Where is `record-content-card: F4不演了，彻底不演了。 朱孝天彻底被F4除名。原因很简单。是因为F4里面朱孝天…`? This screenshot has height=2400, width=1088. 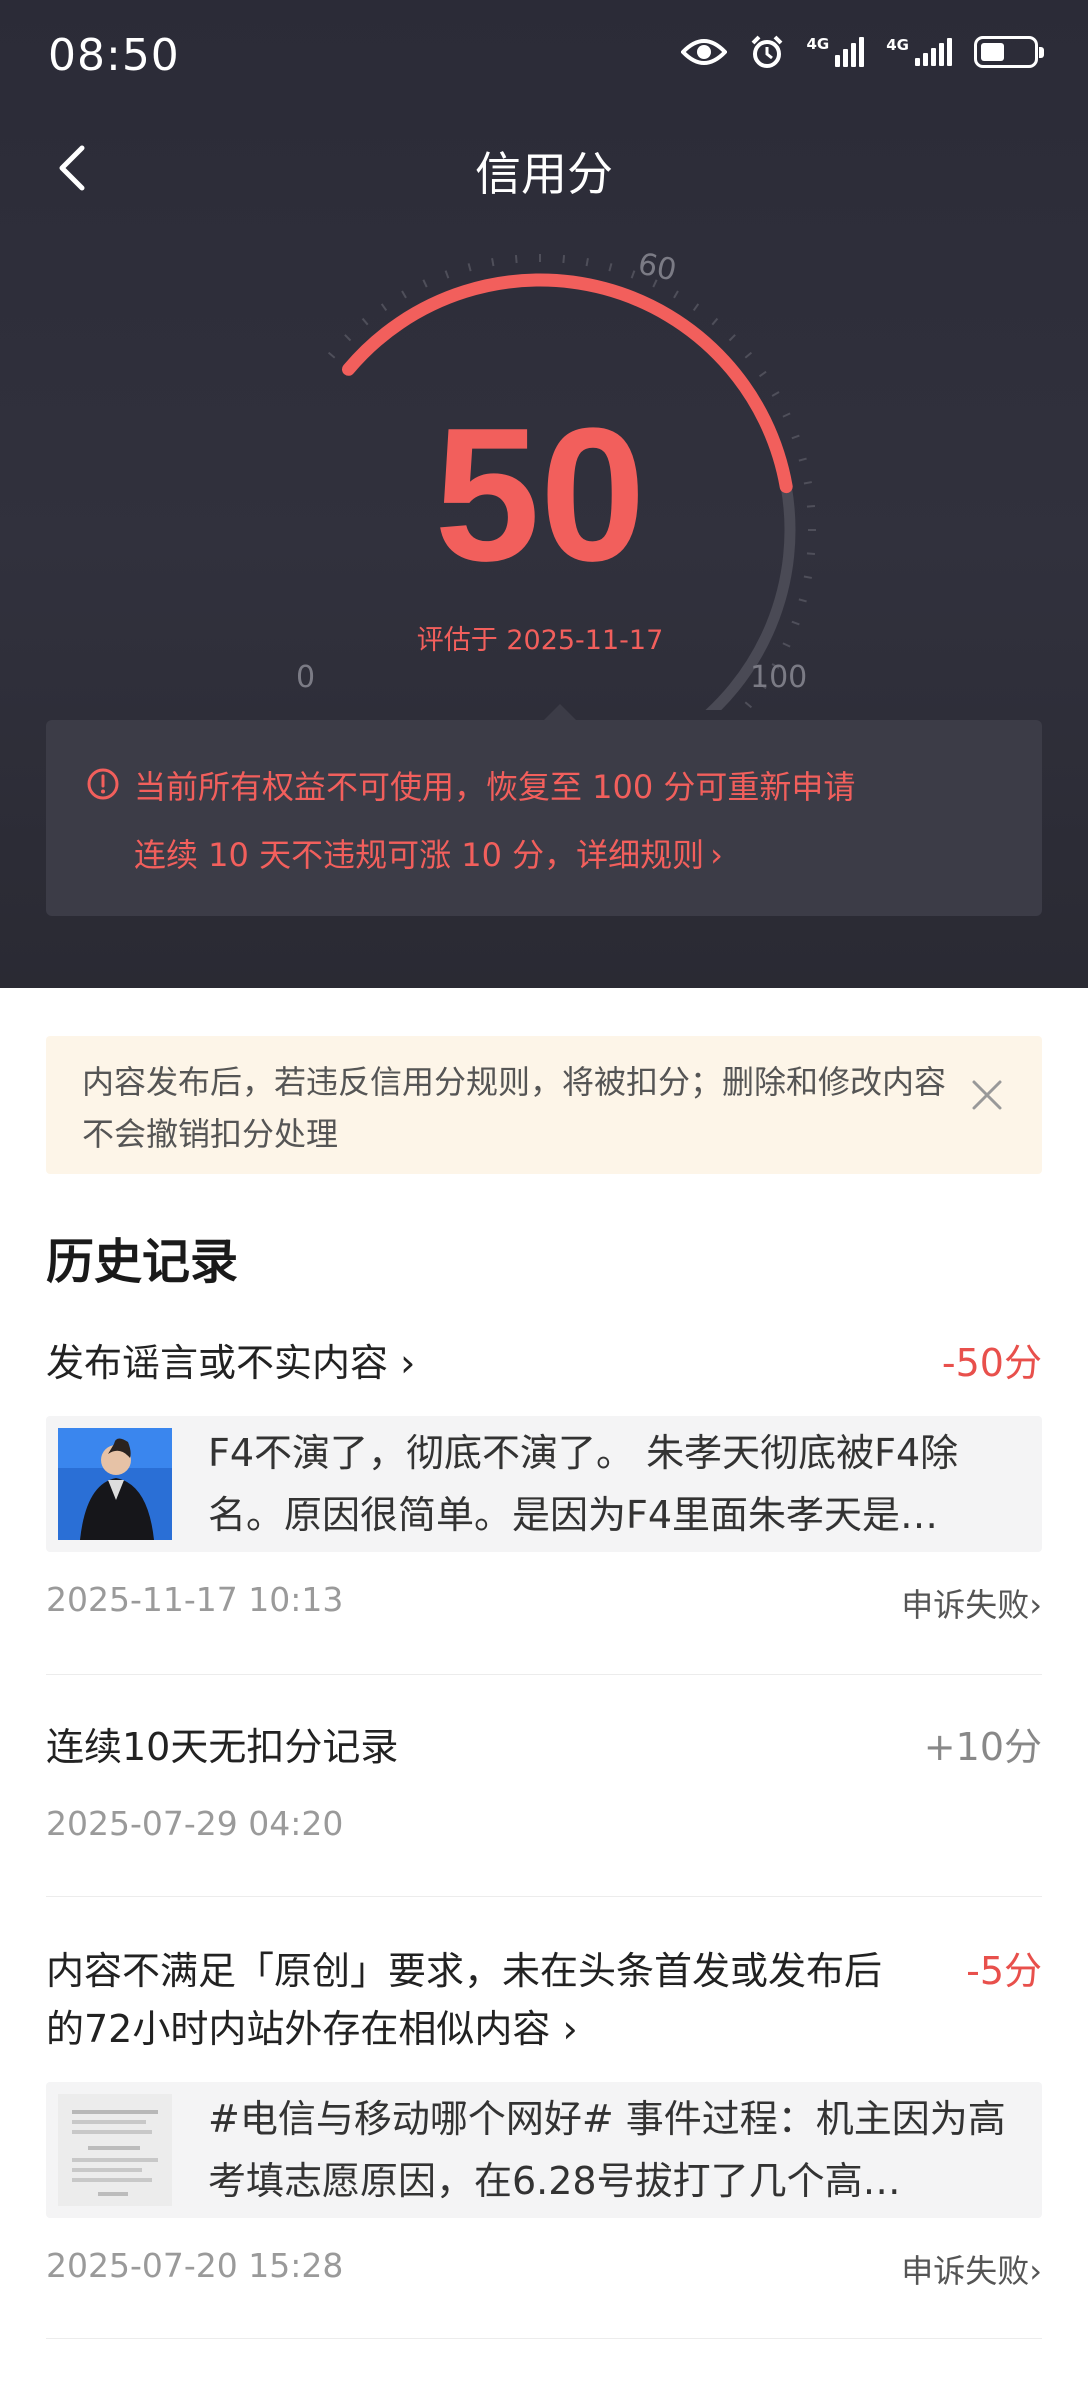 record-content-card: F4不演了，彻底不演了。 朱孝天彻底被F4除名。原因很简单。是因为F4里面朱孝天… is located at coordinates (544, 1484).